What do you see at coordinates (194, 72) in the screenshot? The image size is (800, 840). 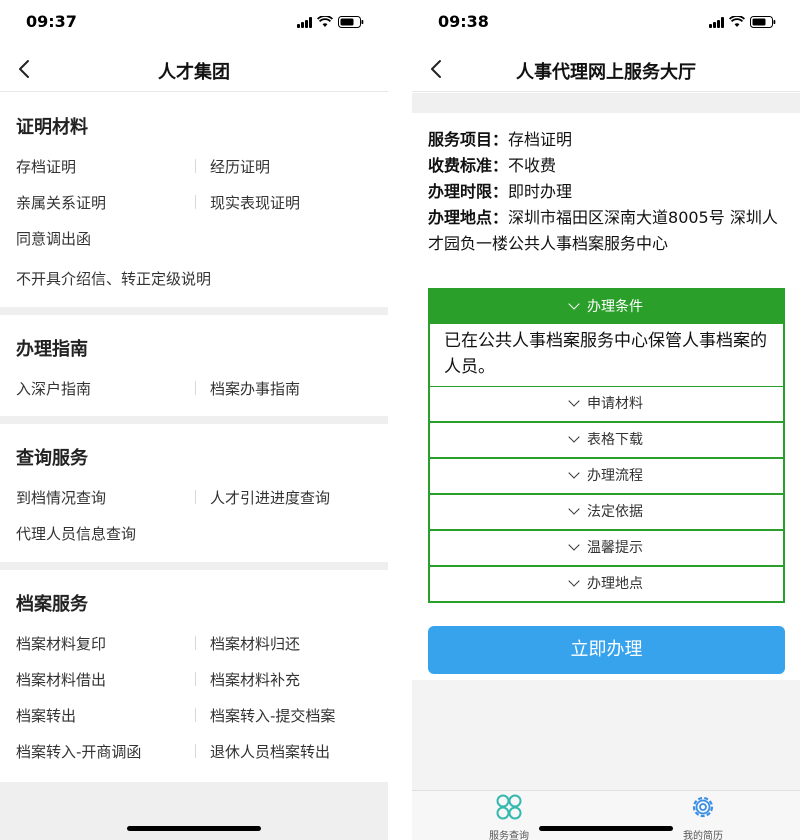 I see `page-title: 人才集团` at bounding box center [194, 72].